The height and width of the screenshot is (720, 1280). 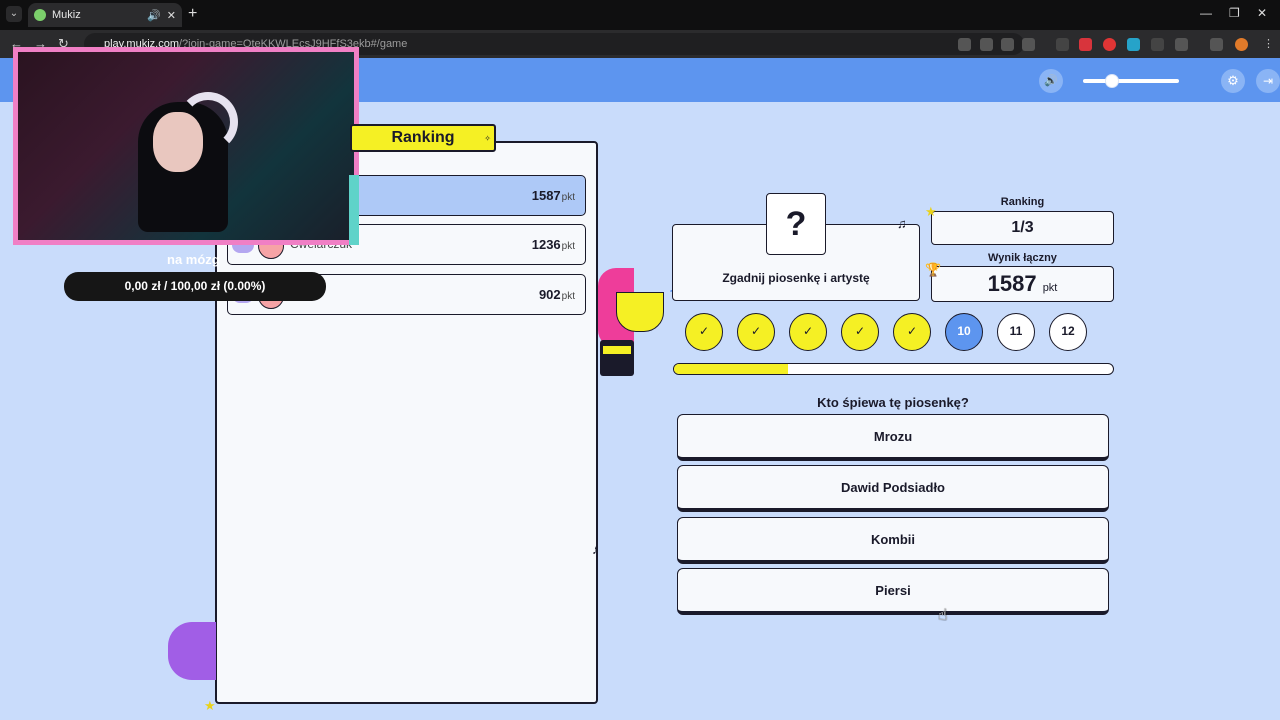 I want to click on bookmark-star-icon, so click(x=1028, y=44).